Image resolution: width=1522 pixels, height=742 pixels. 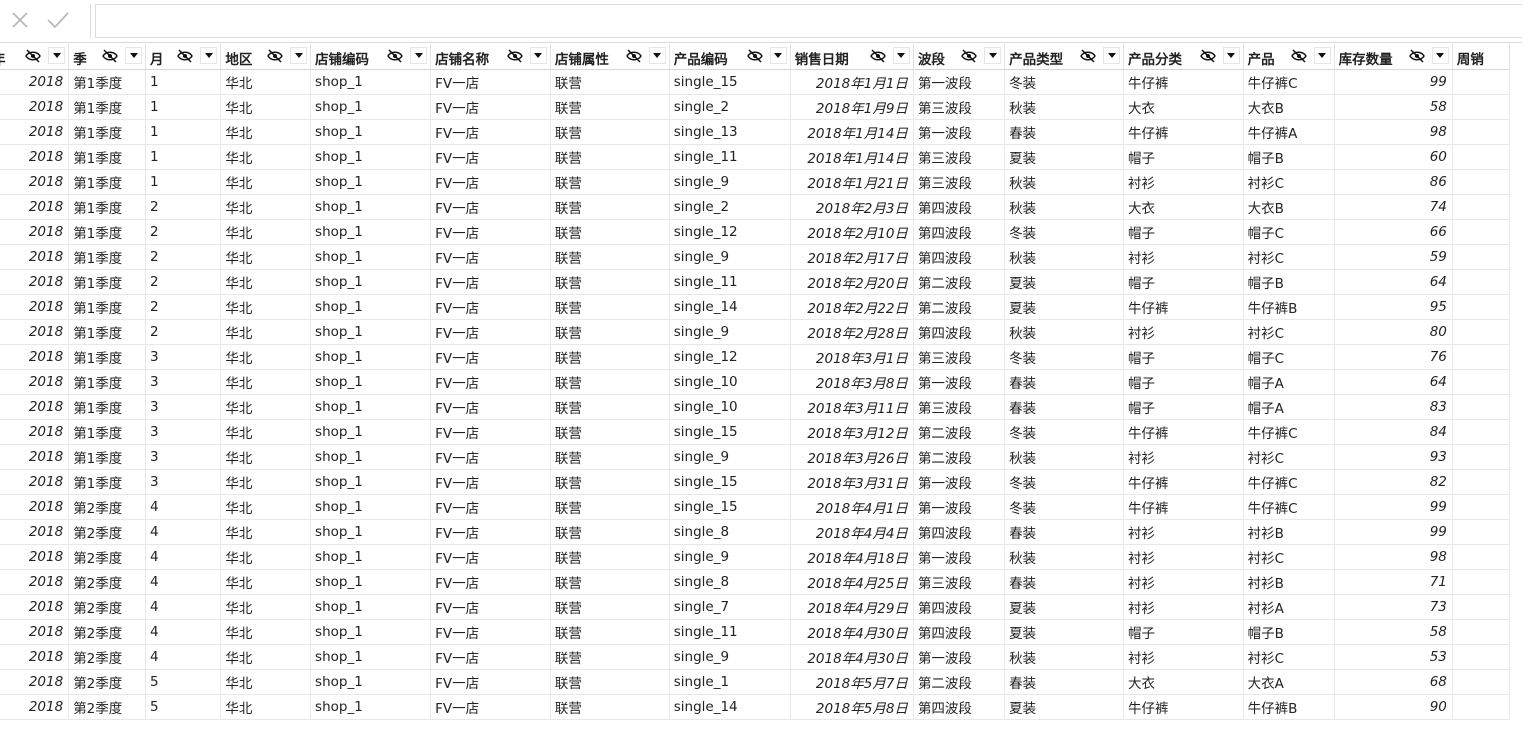 I want to click on cell-product_category: 大衣, so click(x=1183, y=207).